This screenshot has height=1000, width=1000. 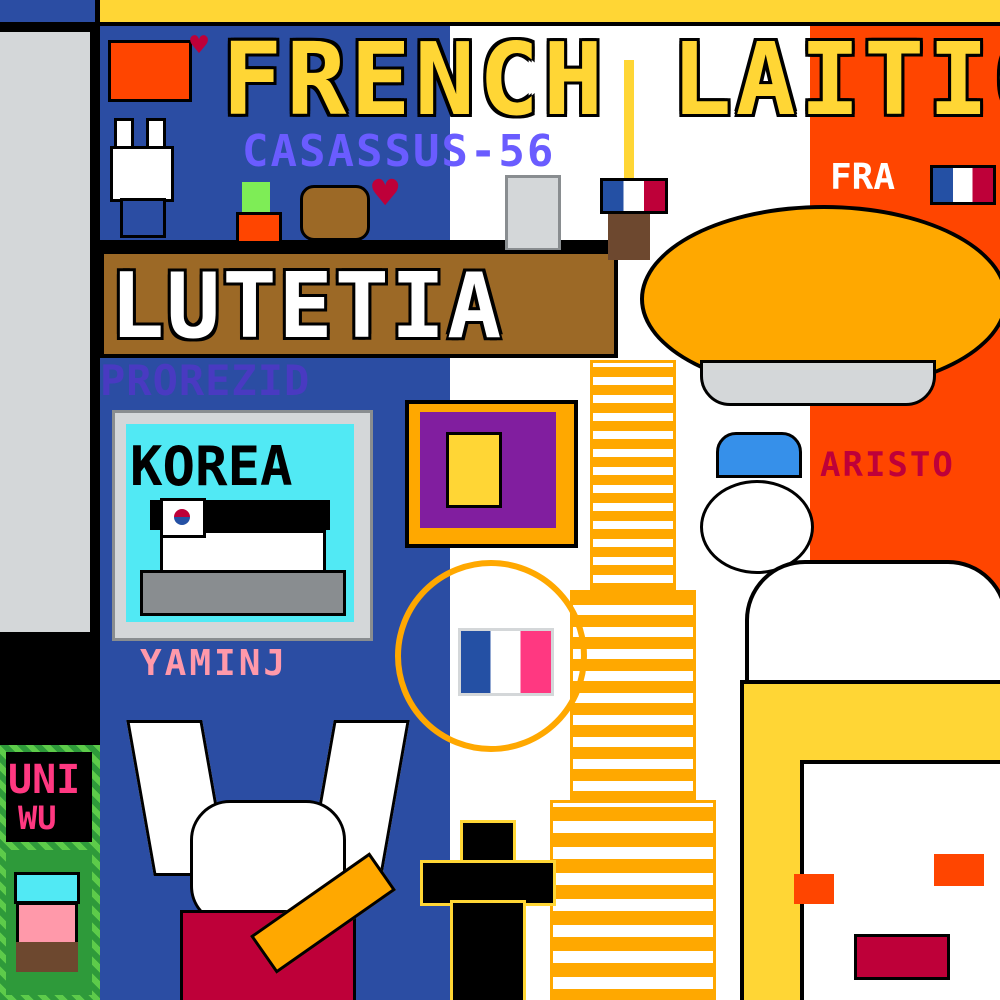 What do you see at coordinates (47, 888) in the screenshot?
I see `hat-icon` at bounding box center [47, 888].